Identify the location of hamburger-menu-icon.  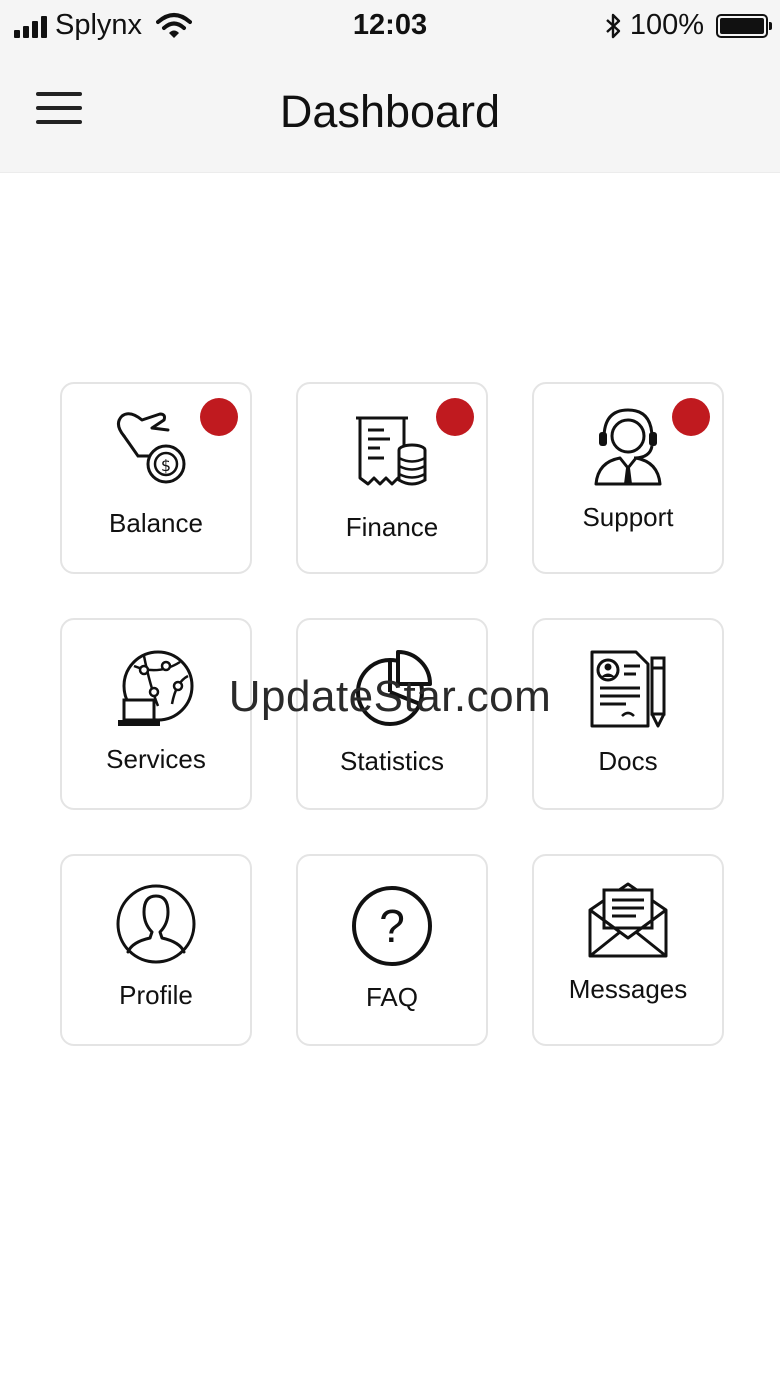
(59, 109).